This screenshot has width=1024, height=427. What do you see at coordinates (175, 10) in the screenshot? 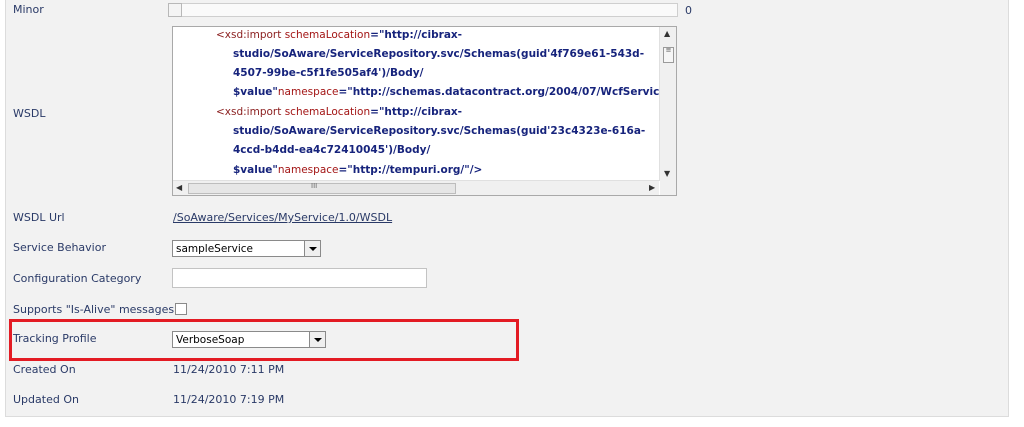
I see `minor-slider-handle` at bounding box center [175, 10].